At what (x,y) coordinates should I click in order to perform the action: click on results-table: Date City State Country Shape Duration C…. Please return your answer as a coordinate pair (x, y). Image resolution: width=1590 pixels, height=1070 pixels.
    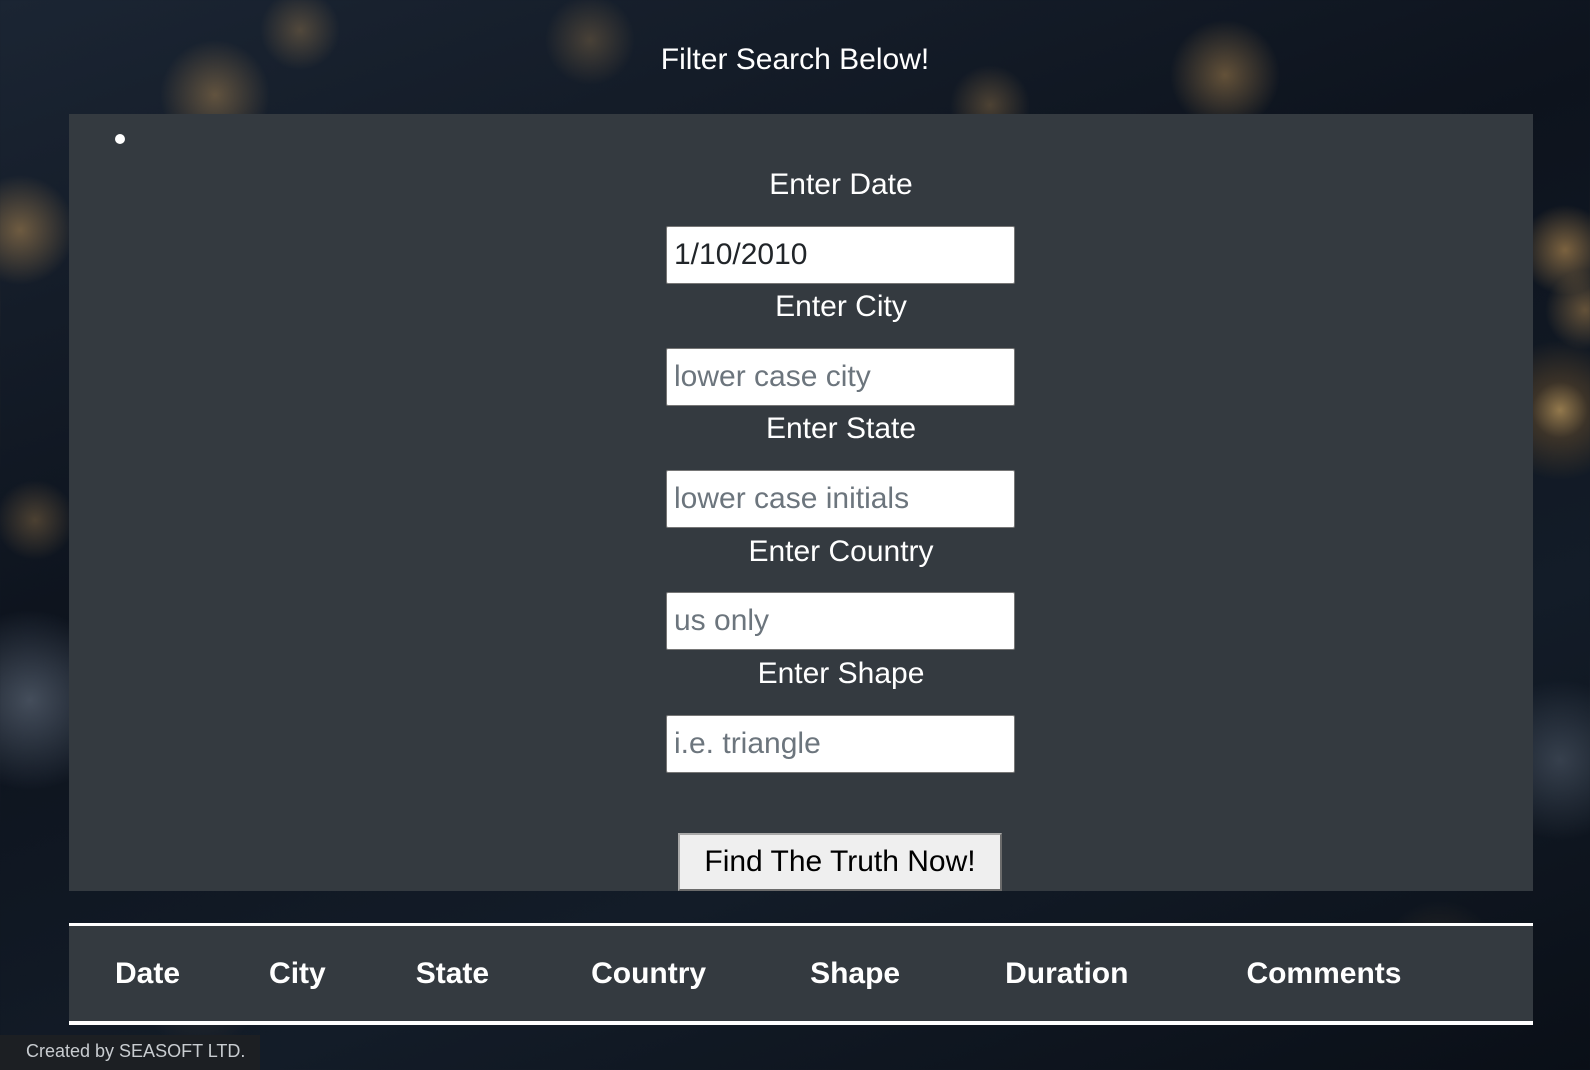
    Looking at the image, I should click on (801, 974).